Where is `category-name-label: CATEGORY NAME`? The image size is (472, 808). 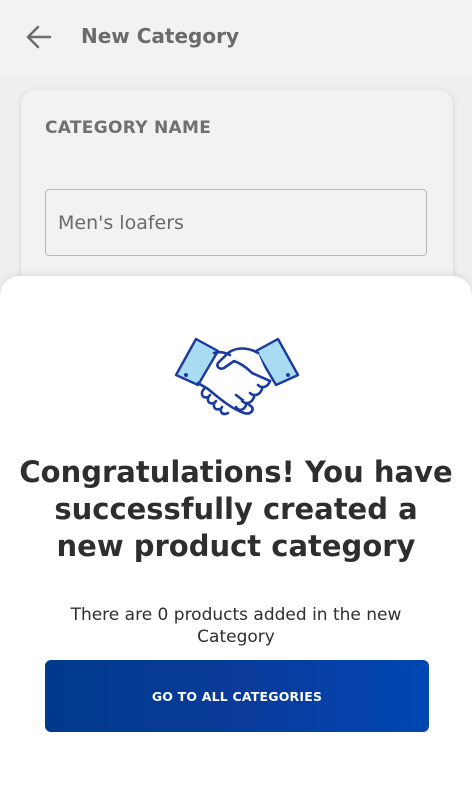
category-name-label: CATEGORY NAME is located at coordinates (128, 128).